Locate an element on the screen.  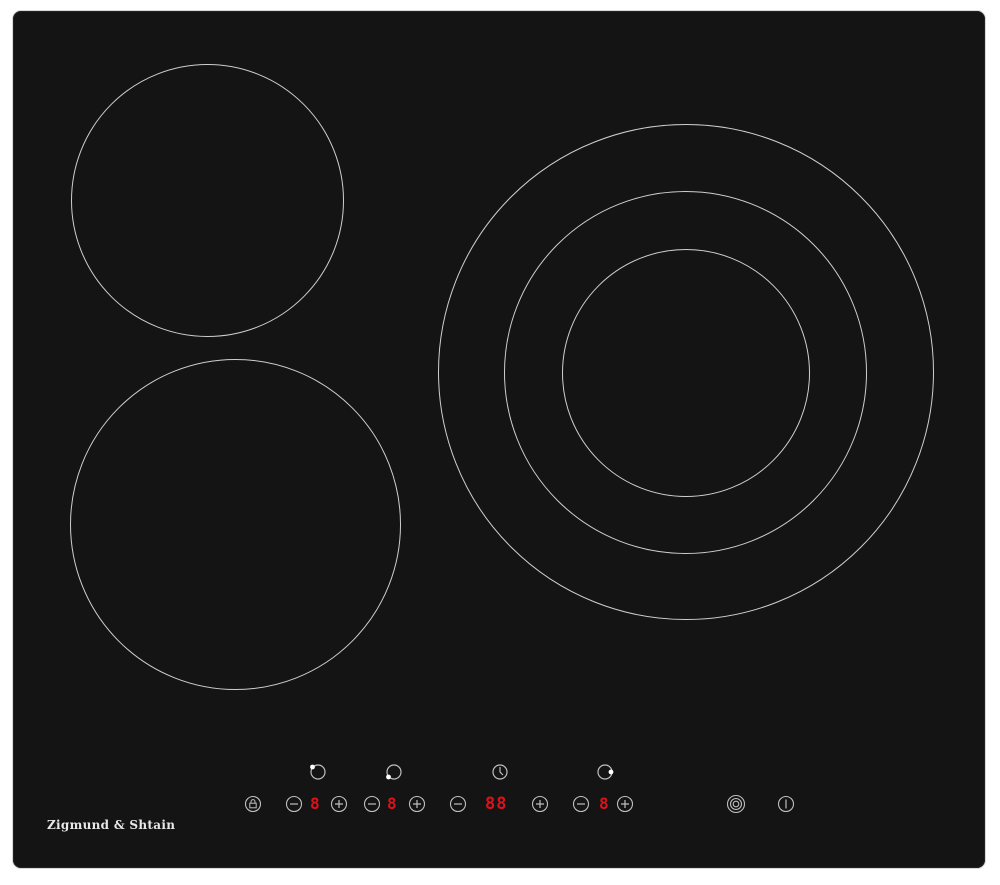
zone1-power-display: 8 is located at coordinates (315, 803).